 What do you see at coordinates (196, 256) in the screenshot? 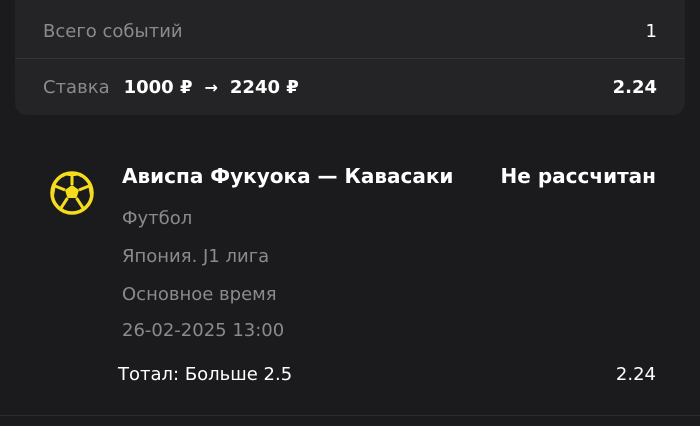
I see `event-league: Япония. J1 лига` at bounding box center [196, 256].